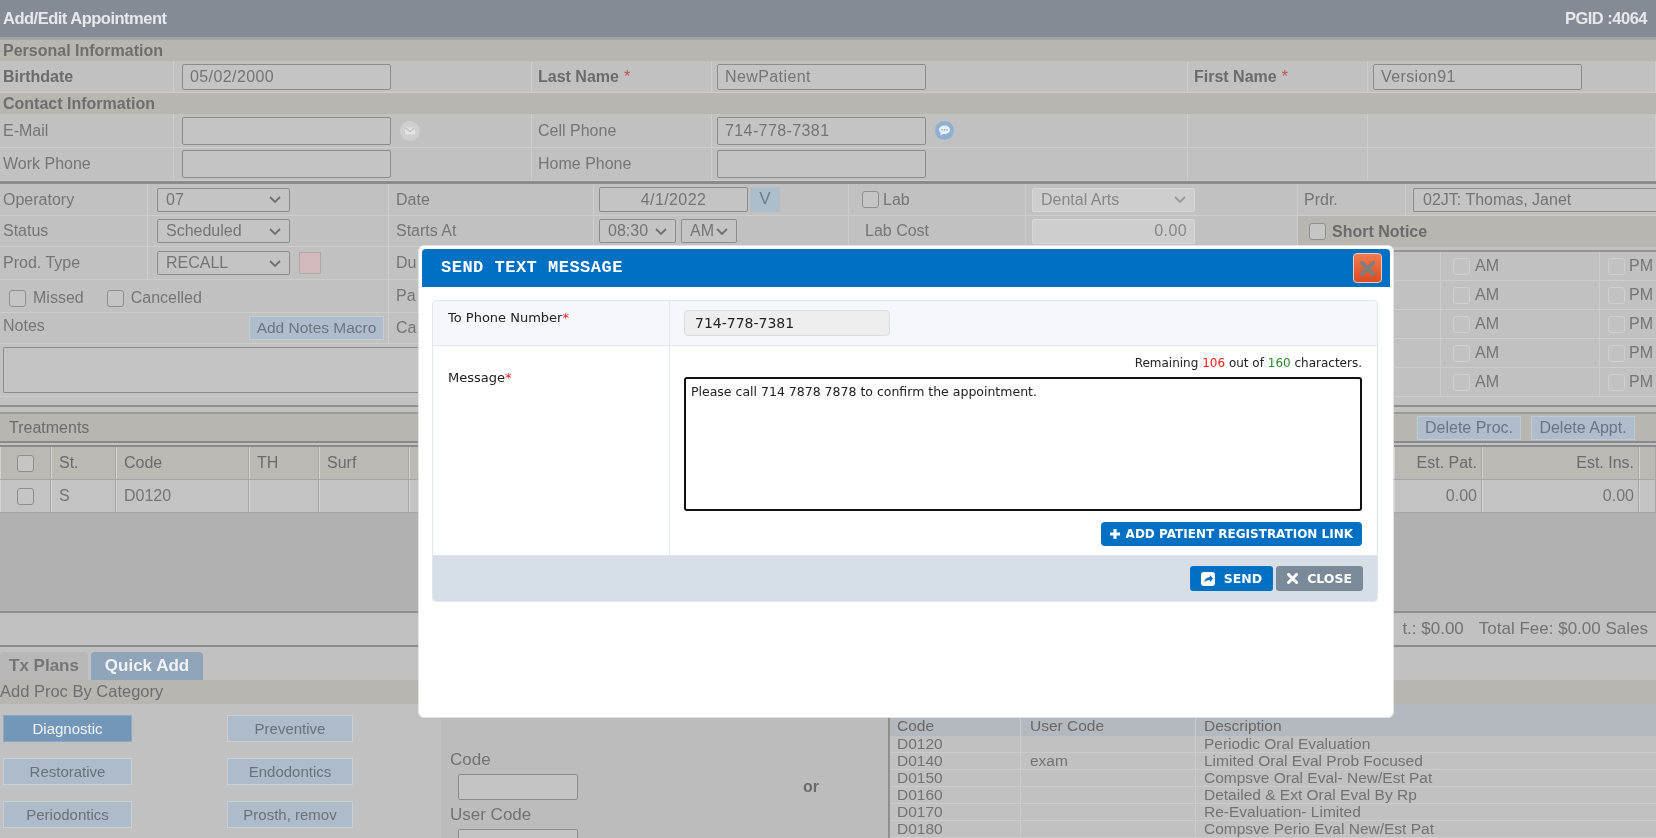  What do you see at coordinates (210, 370) in the screenshot?
I see `notes-field` at bounding box center [210, 370].